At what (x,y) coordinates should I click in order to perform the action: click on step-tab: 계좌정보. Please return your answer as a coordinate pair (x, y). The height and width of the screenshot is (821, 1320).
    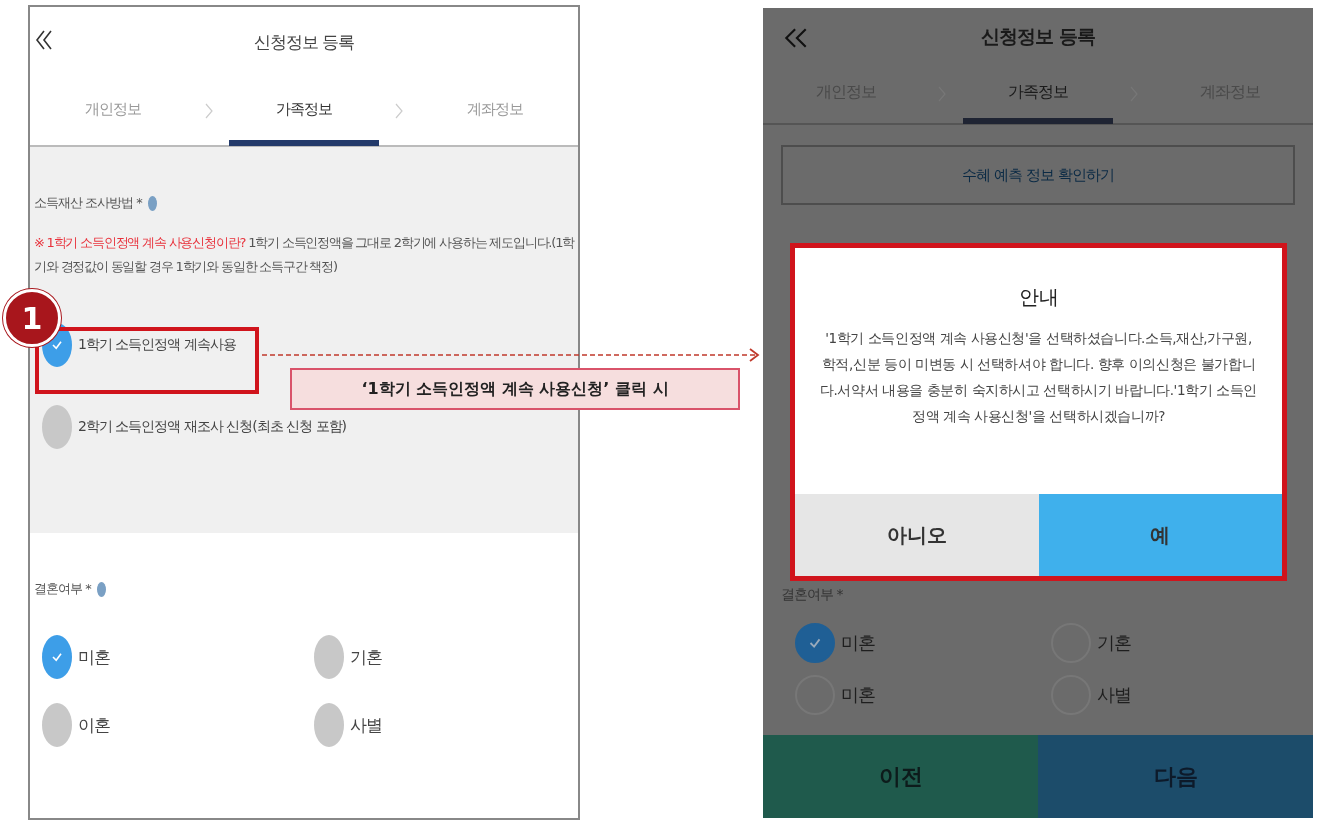
    Looking at the image, I should click on (494, 112).